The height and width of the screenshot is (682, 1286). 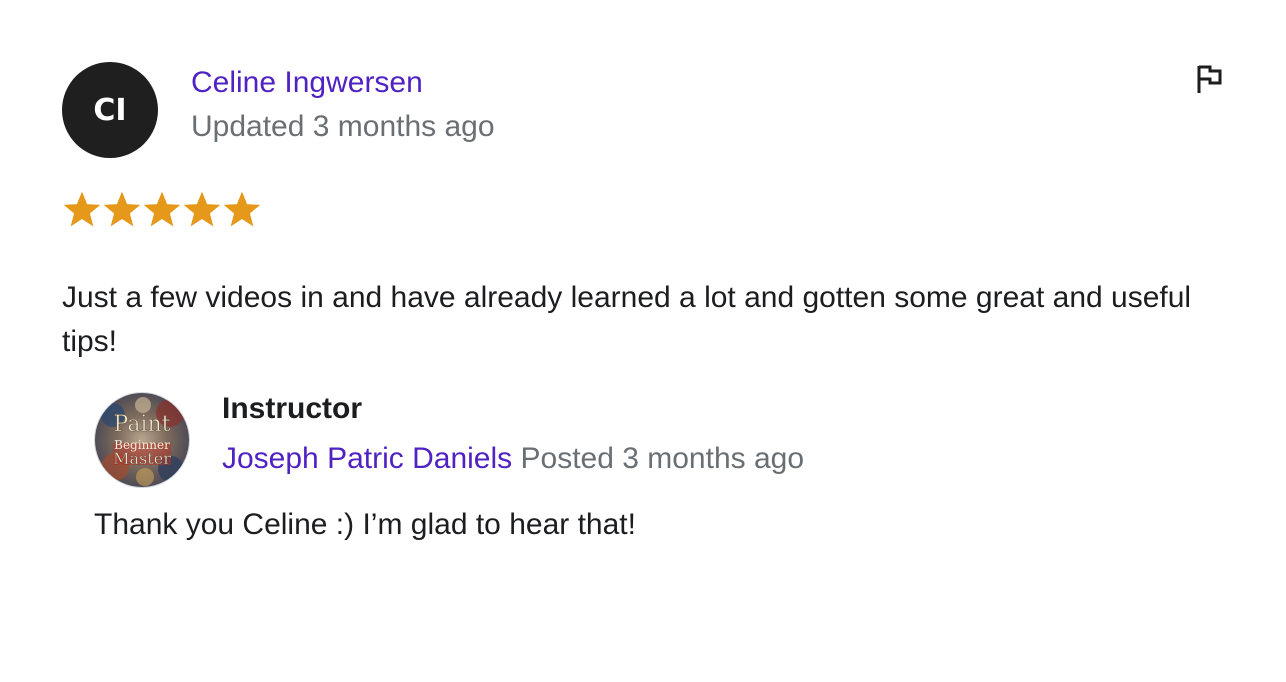 What do you see at coordinates (292, 408) in the screenshot?
I see `instructor-role-label: Instructor` at bounding box center [292, 408].